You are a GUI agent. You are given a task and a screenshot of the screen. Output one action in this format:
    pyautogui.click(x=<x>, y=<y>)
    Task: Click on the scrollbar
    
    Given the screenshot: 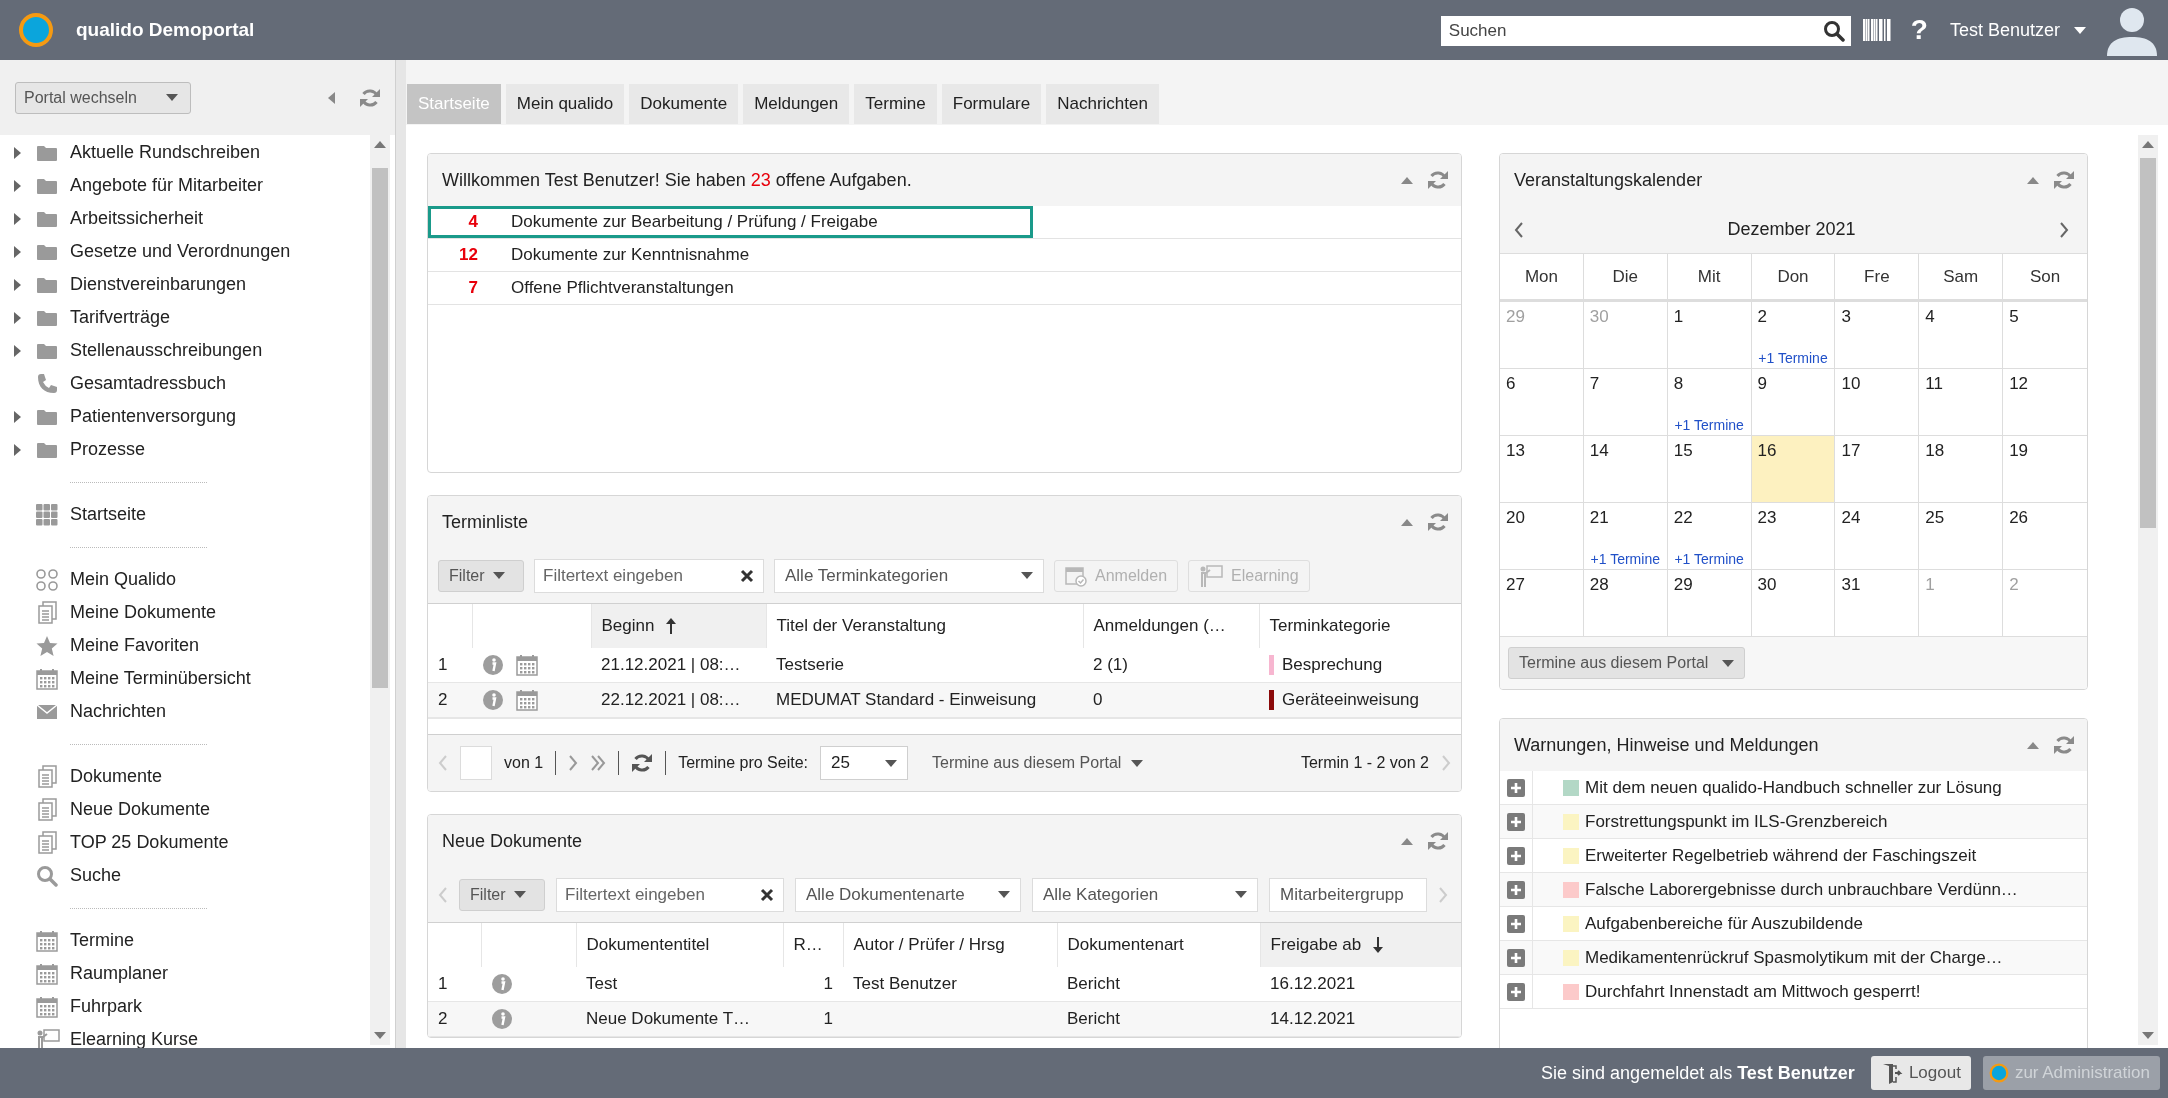 What is the action you would take?
    pyautogui.click(x=380, y=590)
    